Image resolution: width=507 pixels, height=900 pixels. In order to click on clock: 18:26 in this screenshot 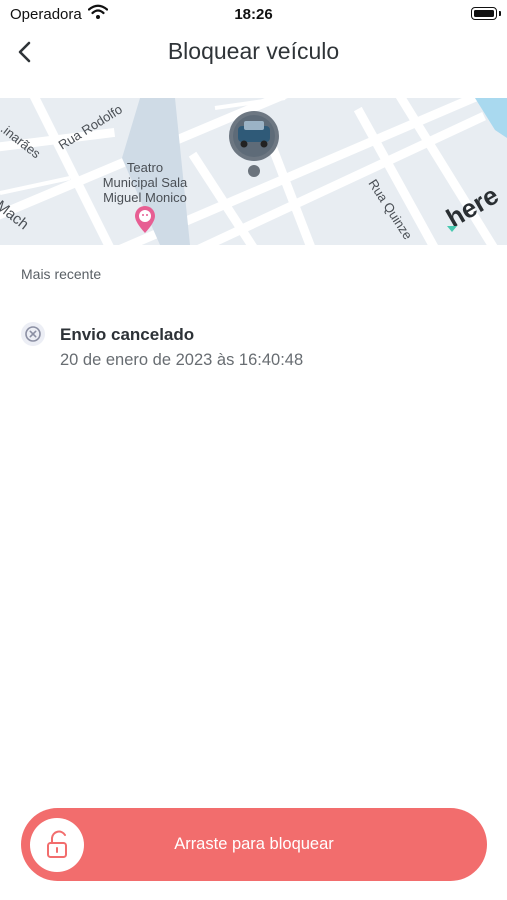, I will do `click(253, 14)`.